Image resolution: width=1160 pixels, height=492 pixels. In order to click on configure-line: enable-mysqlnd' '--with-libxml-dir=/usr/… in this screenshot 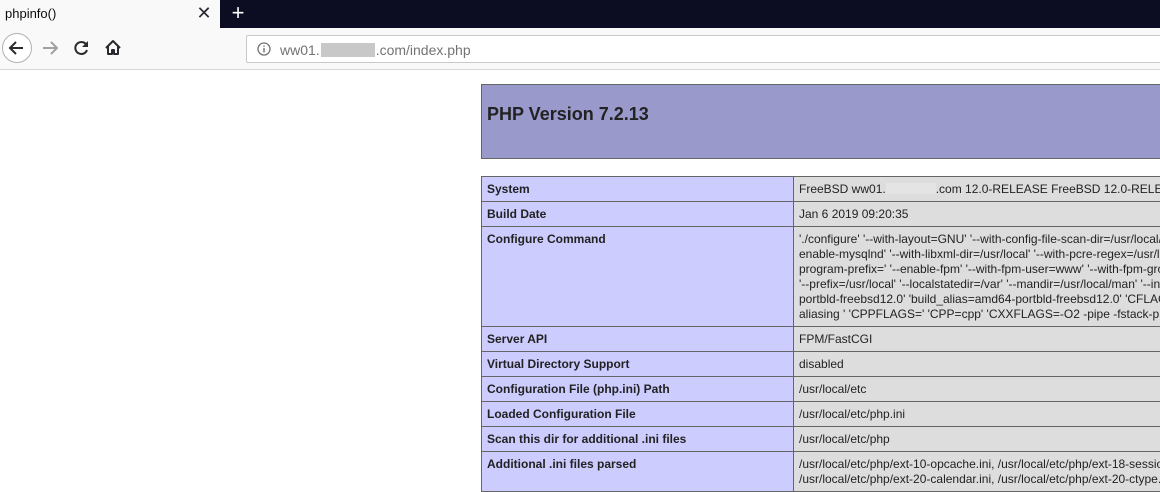, I will do `click(979, 254)`.